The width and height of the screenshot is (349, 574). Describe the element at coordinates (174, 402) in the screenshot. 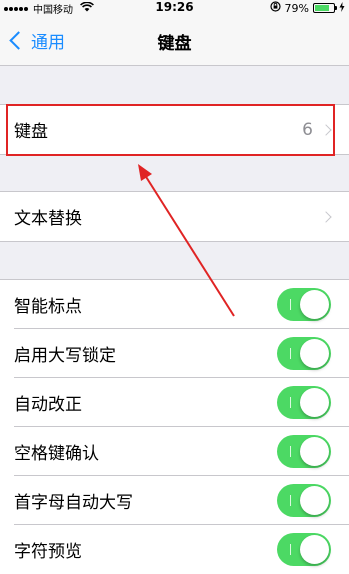

I see `auto-correction-row: 自动改正` at that location.